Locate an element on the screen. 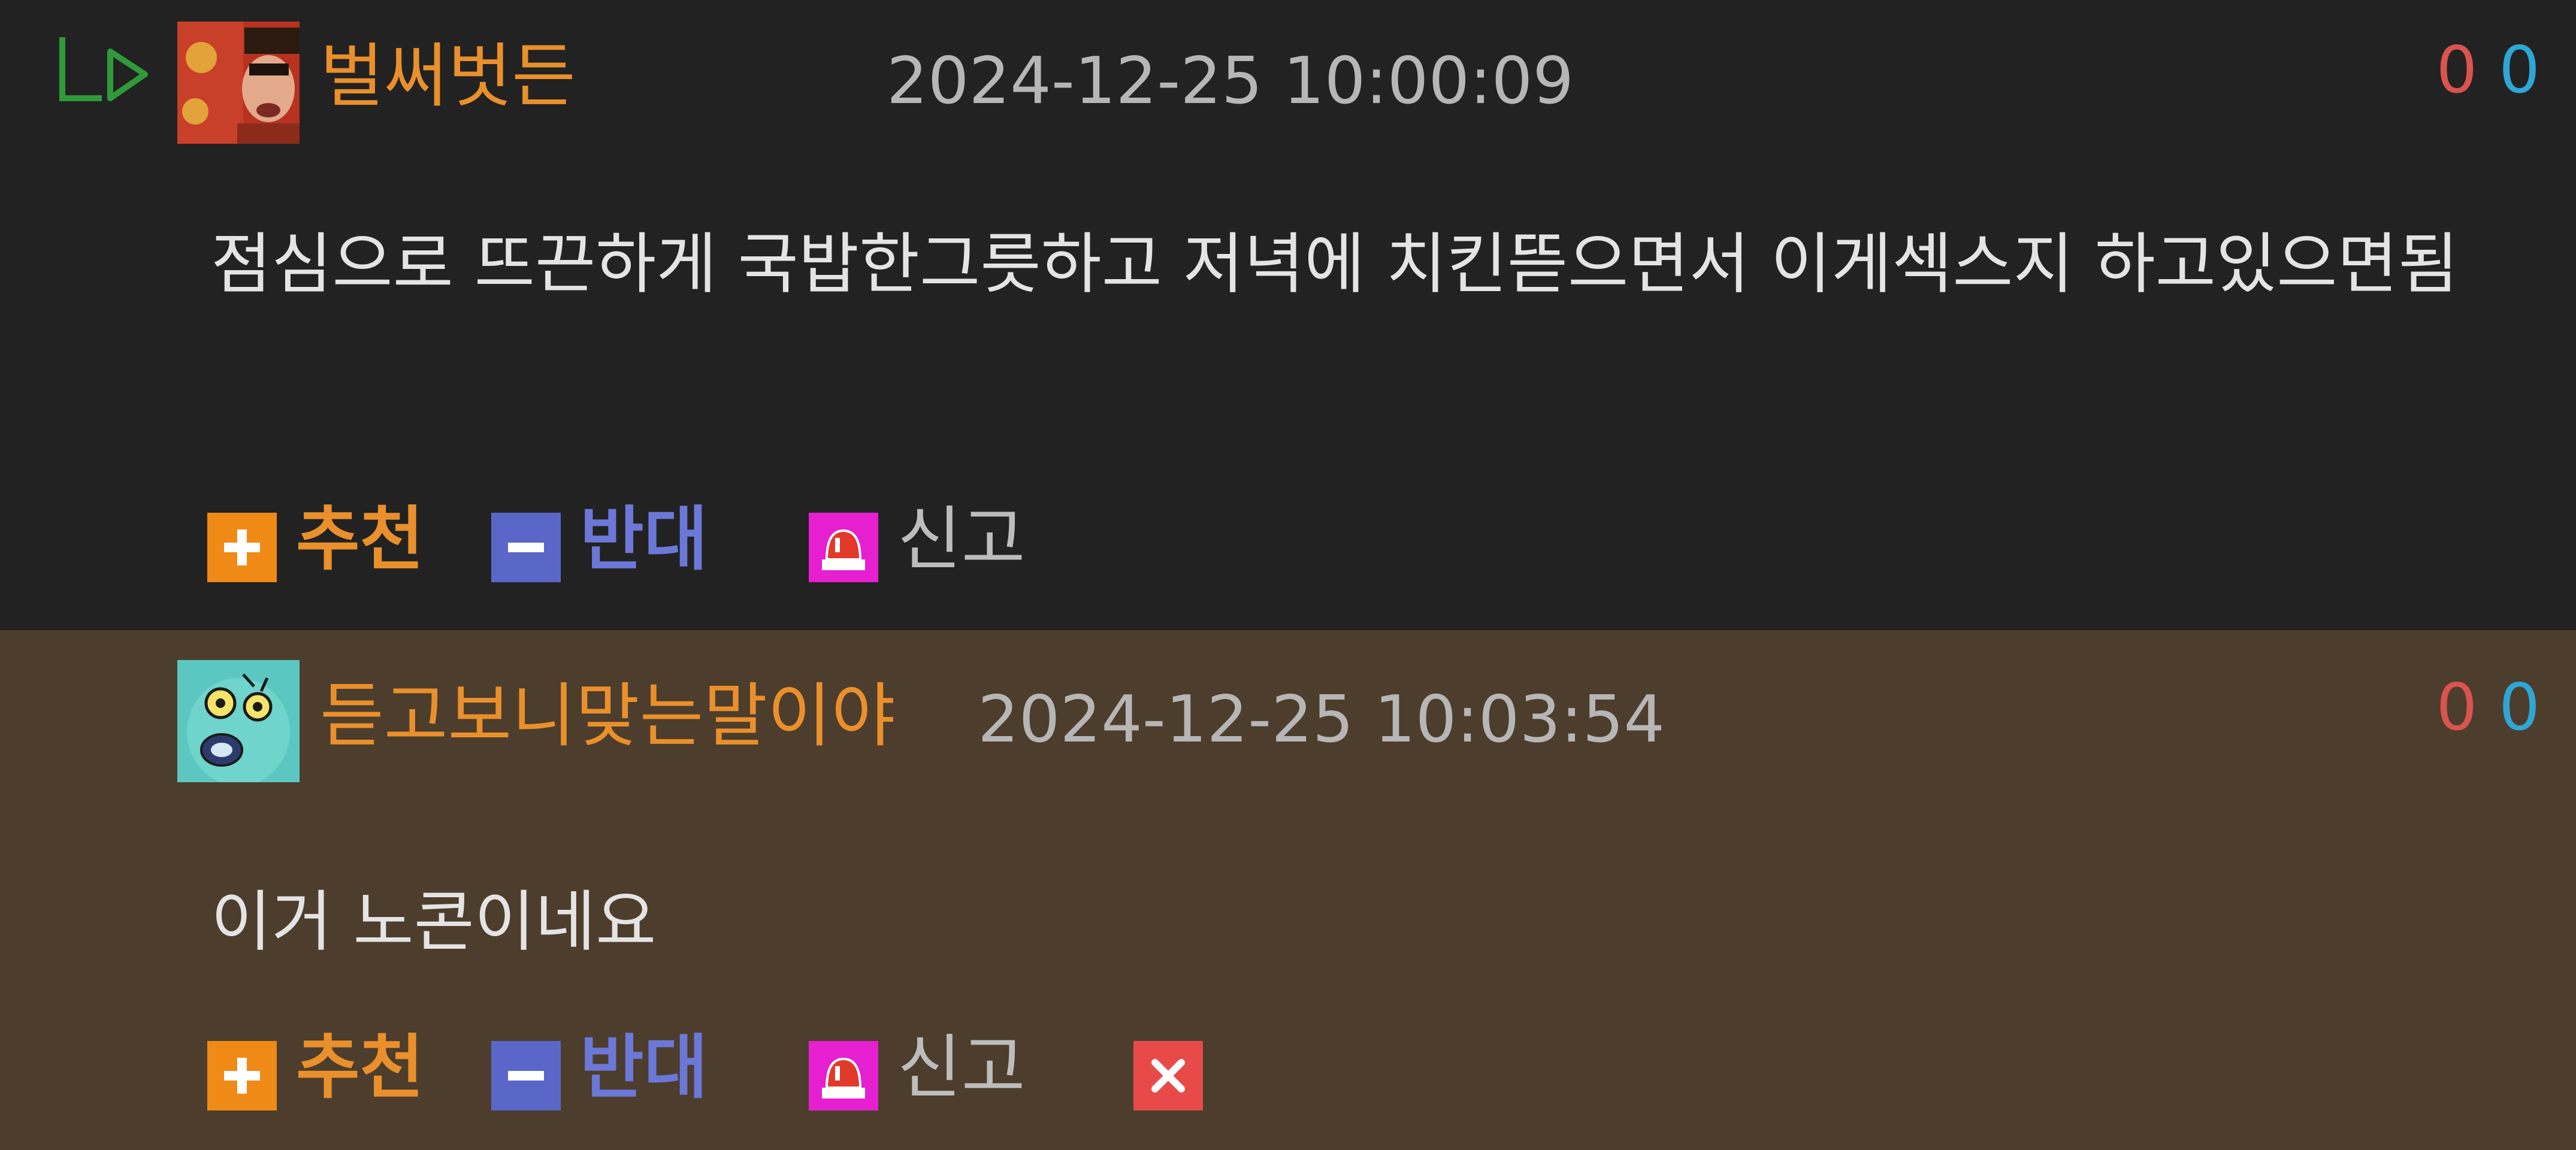 The height and width of the screenshot is (1150, 2576). timestamp: 2024-12-25 10:03:54 is located at coordinates (1321, 719).